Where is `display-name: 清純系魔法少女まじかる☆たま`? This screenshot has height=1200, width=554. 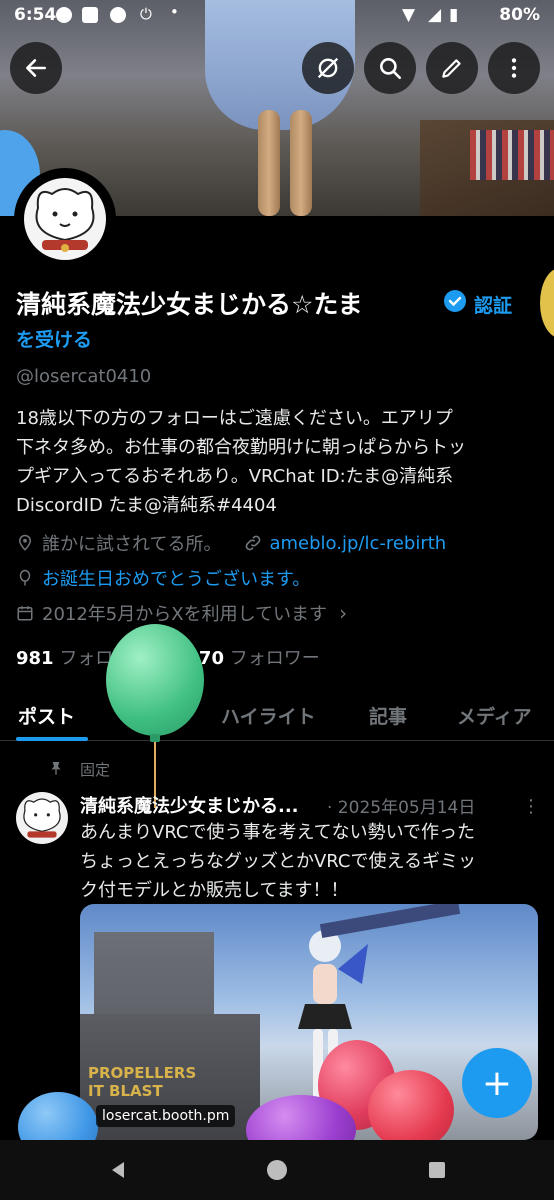
display-name: 清純系魔法少女まじかる☆たま is located at coordinates (189, 304).